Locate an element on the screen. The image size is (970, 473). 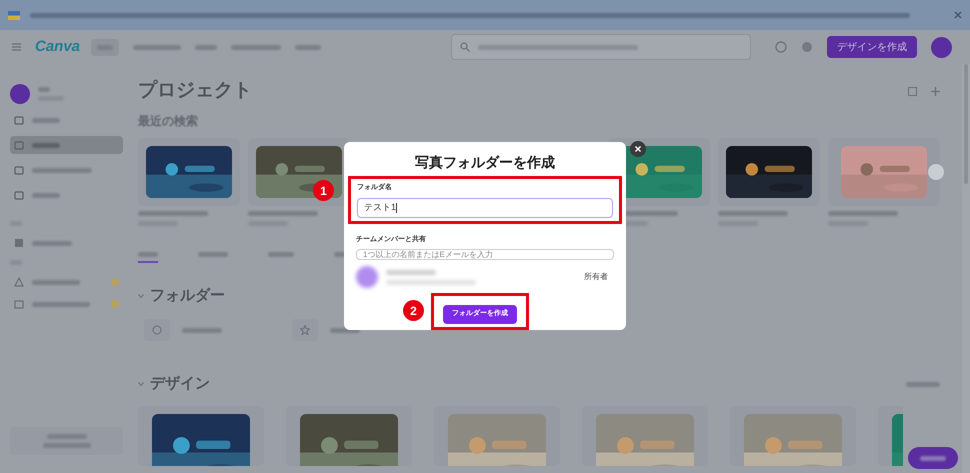
section-heading: デザイン is located at coordinates (180, 384).